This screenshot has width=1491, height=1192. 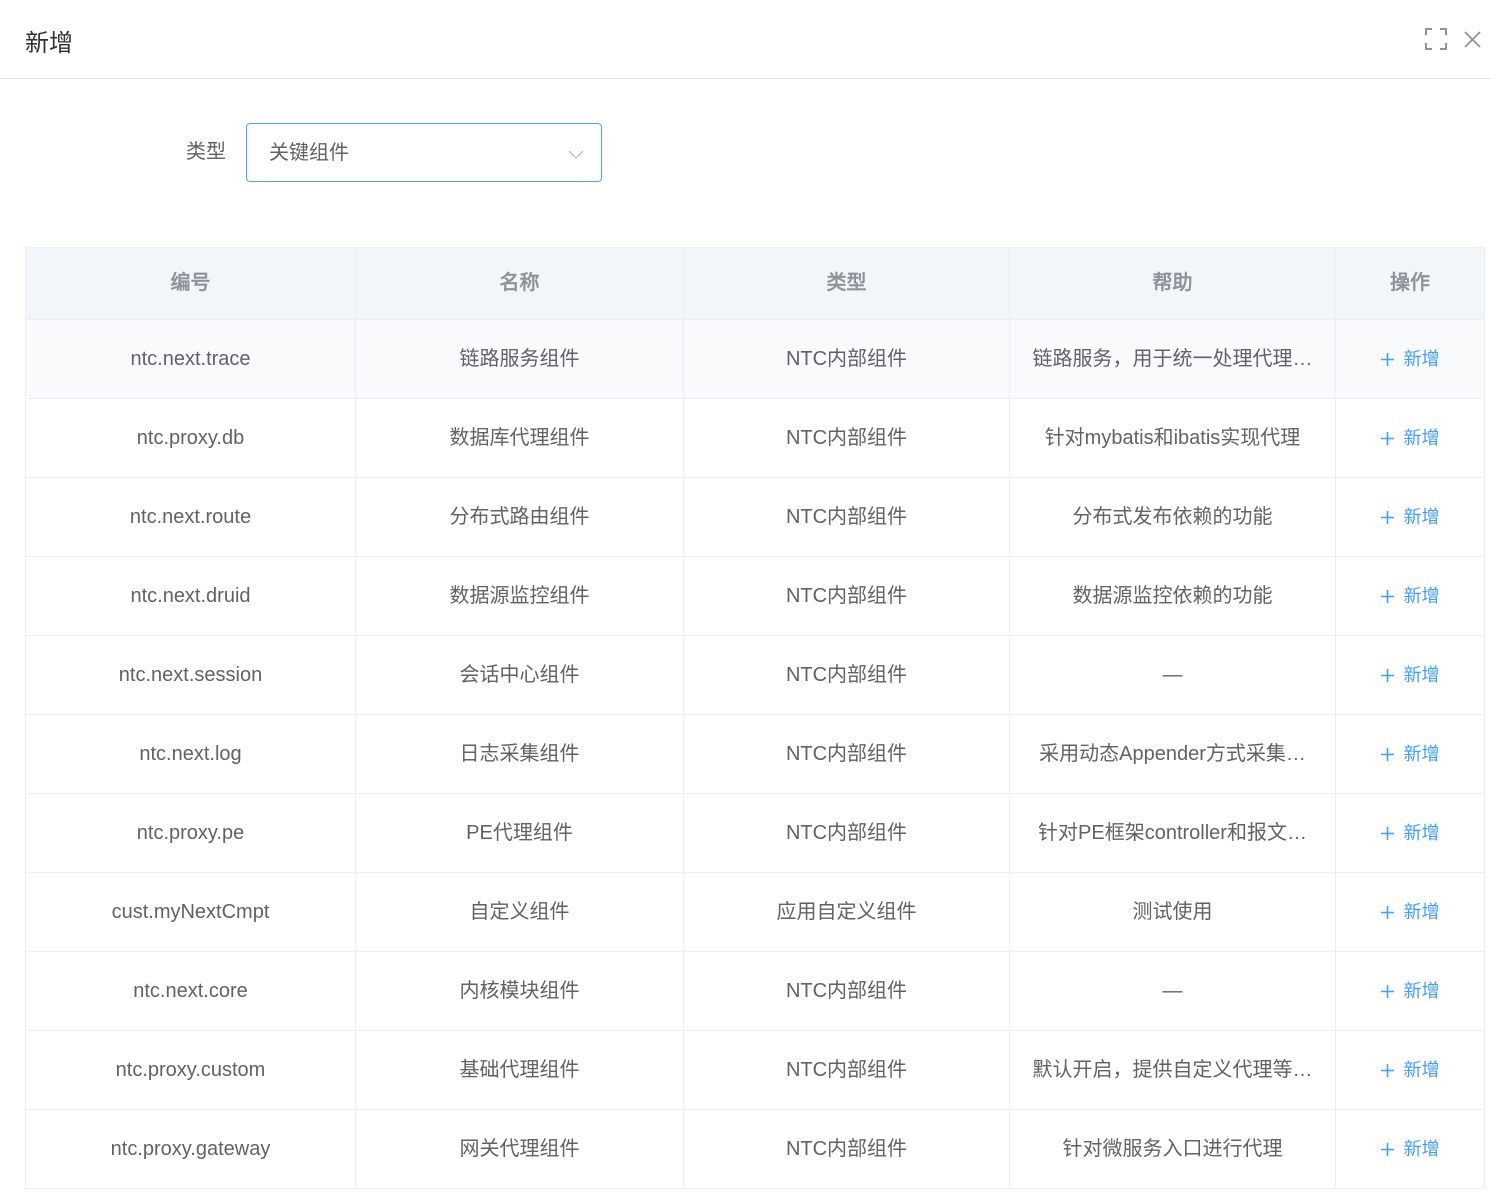 What do you see at coordinates (520, 675) in the screenshot?
I see `cell-name: 会话中心组件` at bounding box center [520, 675].